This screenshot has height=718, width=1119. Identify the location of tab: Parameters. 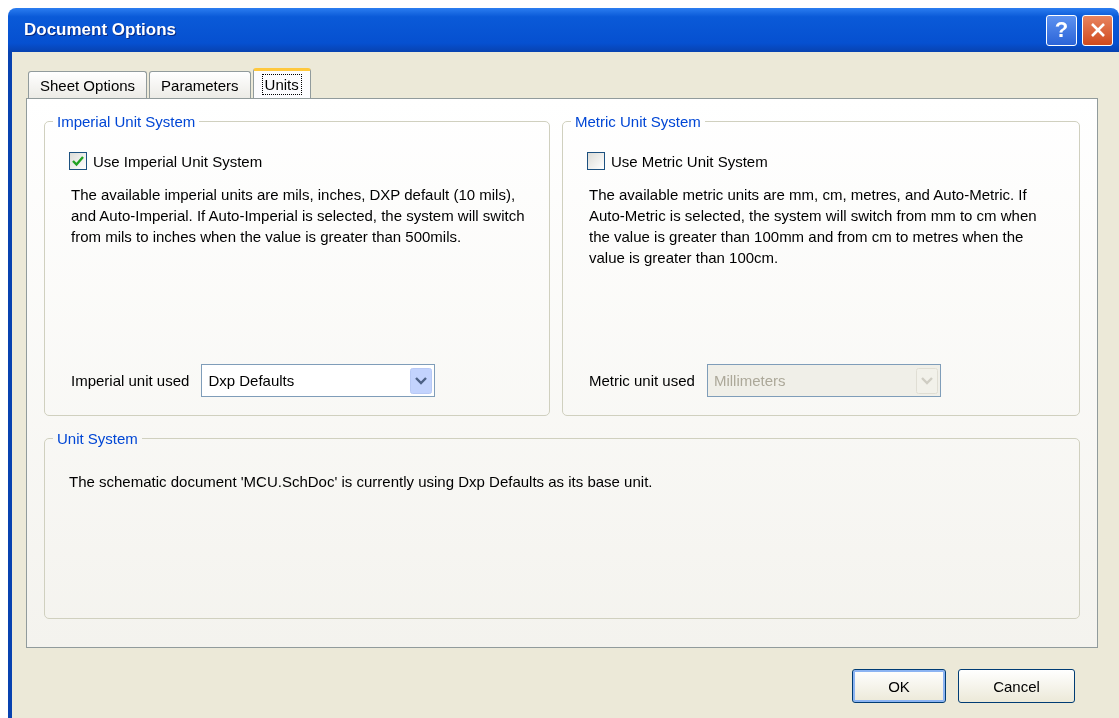
(200, 84).